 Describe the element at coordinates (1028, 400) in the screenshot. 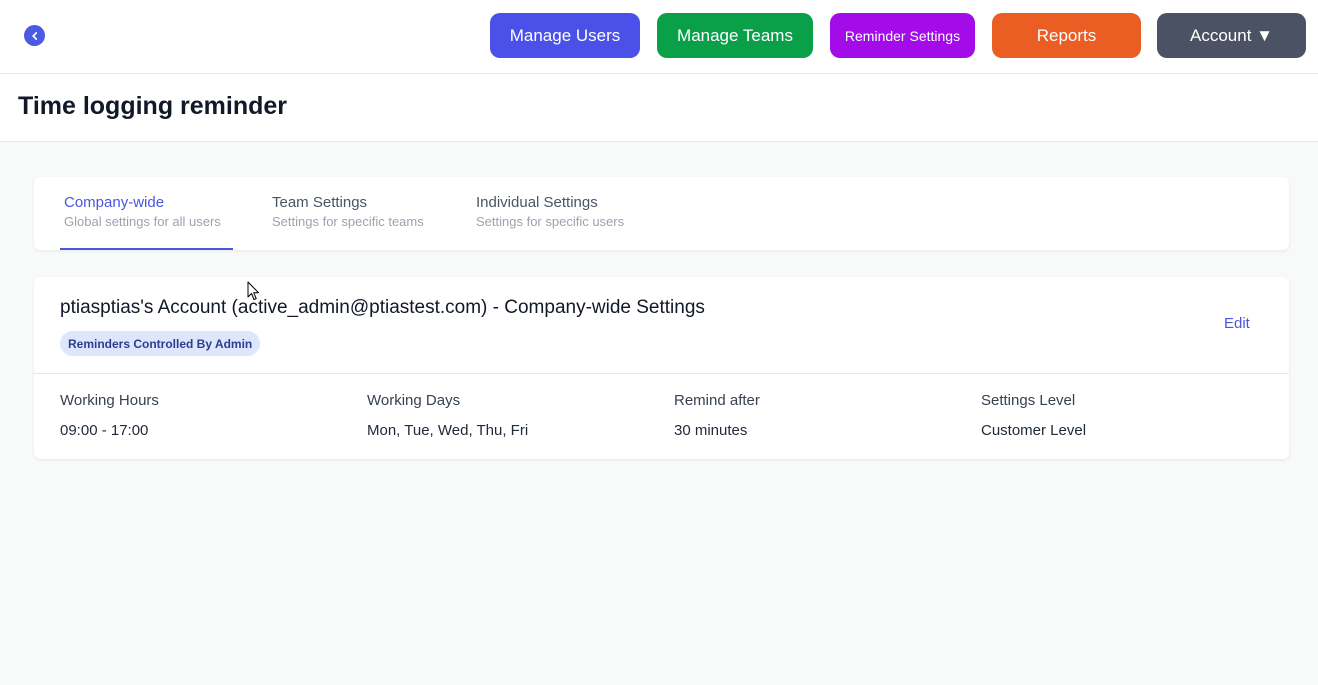

I see `field-label: Settings Level` at that location.